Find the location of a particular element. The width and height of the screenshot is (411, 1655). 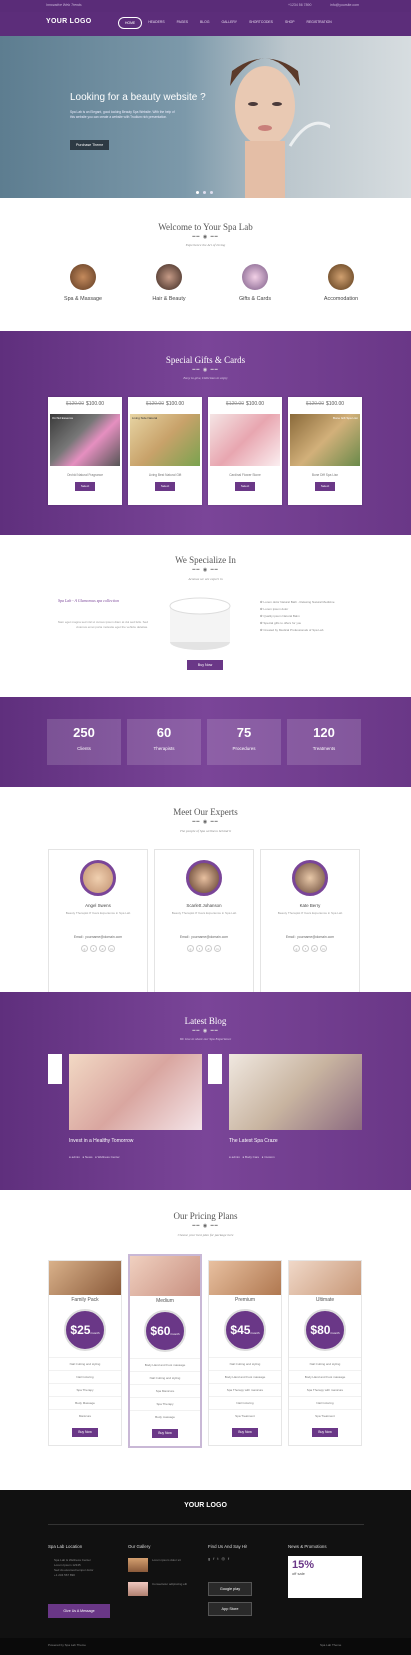

feature-accomodation: Accomodation is located at coordinates (341, 283).